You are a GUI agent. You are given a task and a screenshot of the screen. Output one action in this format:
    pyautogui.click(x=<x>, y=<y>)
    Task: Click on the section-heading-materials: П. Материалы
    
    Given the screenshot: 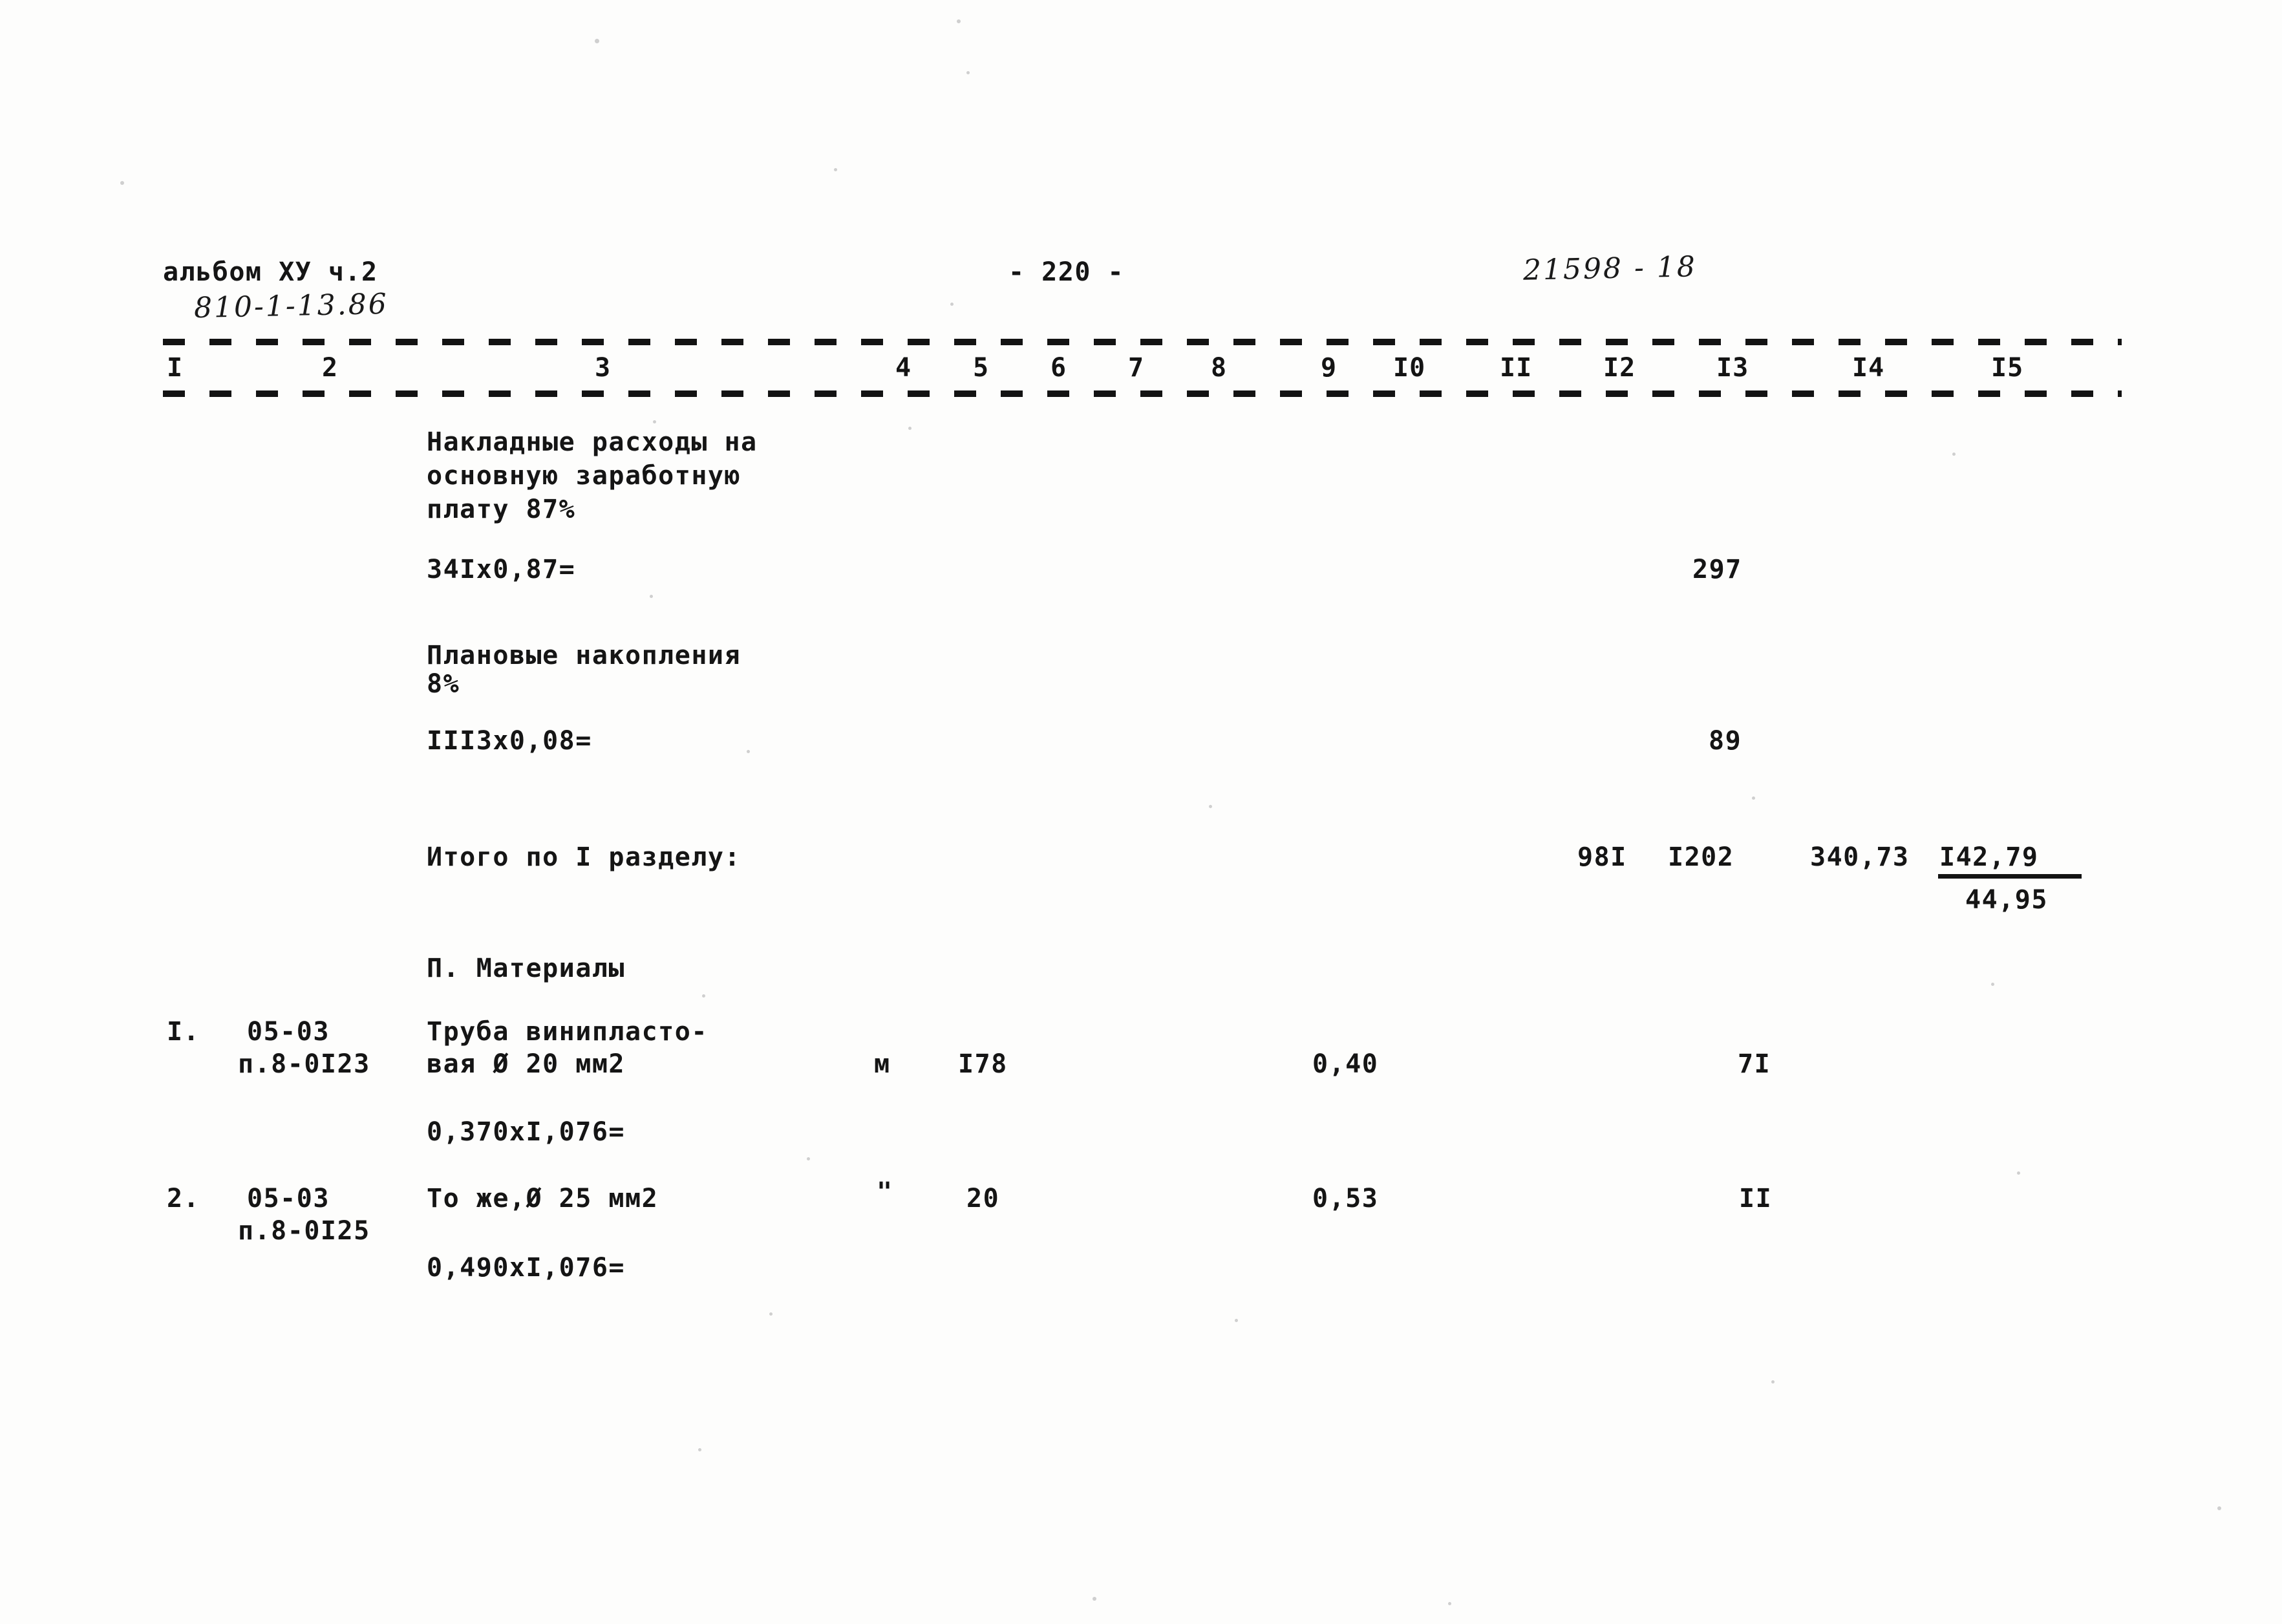 What is the action you would take?
    pyautogui.click(x=526, y=969)
    